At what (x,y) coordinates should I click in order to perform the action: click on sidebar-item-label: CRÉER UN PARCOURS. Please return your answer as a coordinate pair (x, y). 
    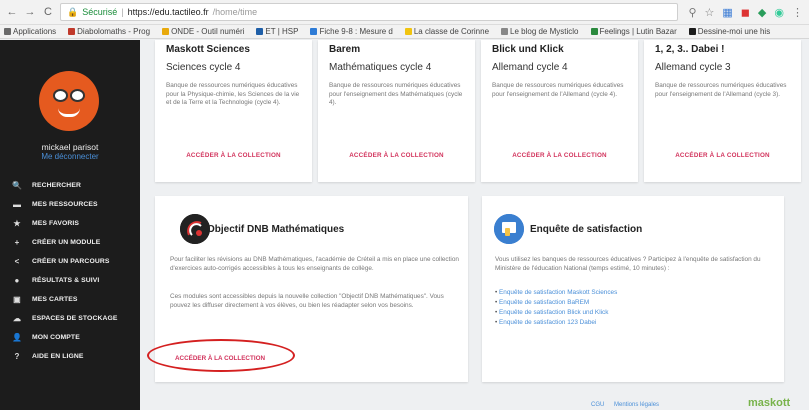
    Looking at the image, I should click on (71, 261).